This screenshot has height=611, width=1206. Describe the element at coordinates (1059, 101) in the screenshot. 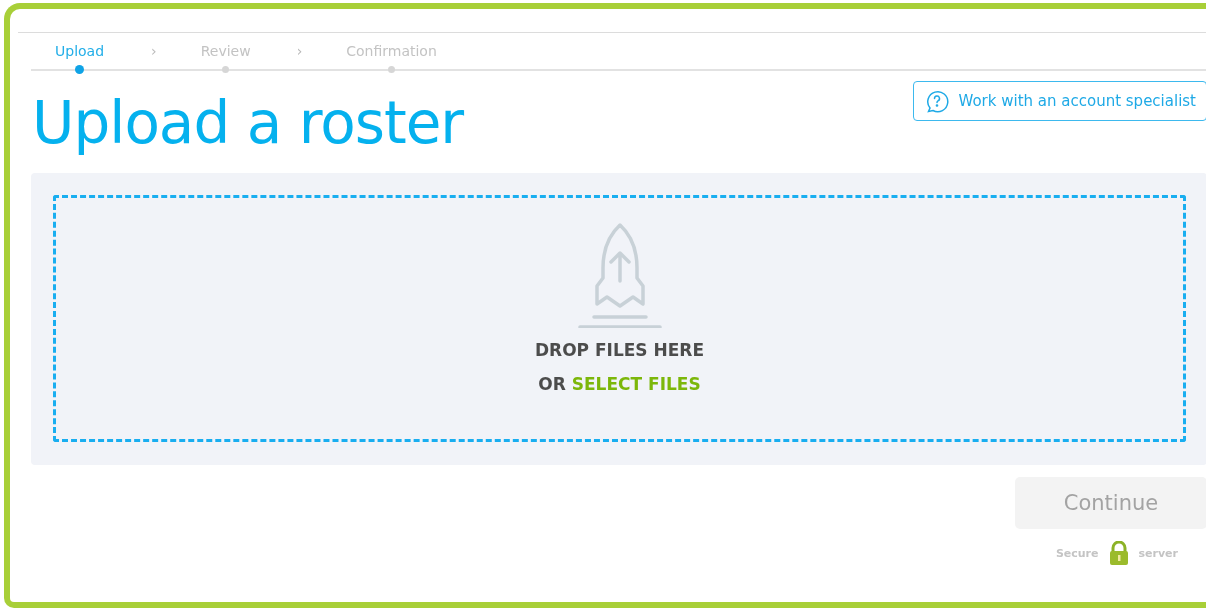

I see `specialist-button: Work with an account specialist` at that location.